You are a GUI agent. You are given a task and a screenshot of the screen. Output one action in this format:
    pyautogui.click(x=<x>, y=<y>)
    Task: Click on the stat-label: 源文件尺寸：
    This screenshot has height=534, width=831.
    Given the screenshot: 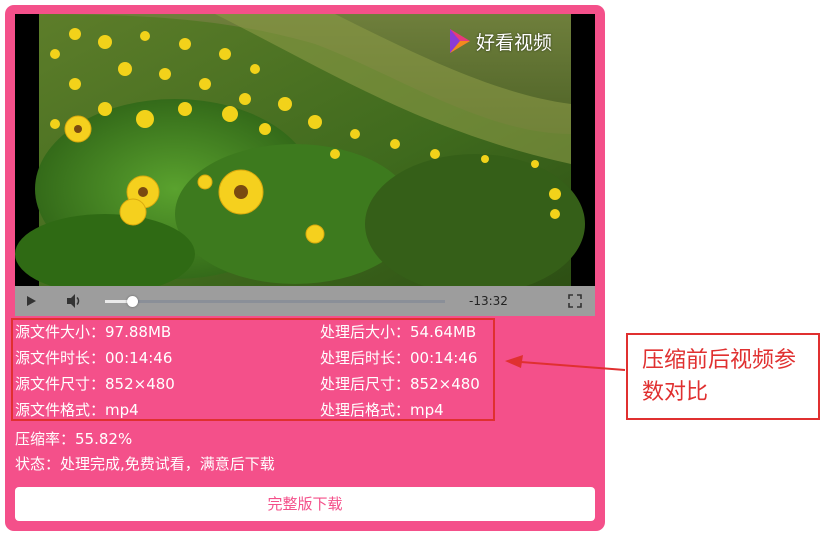 What is the action you would take?
    pyautogui.click(x=60, y=384)
    